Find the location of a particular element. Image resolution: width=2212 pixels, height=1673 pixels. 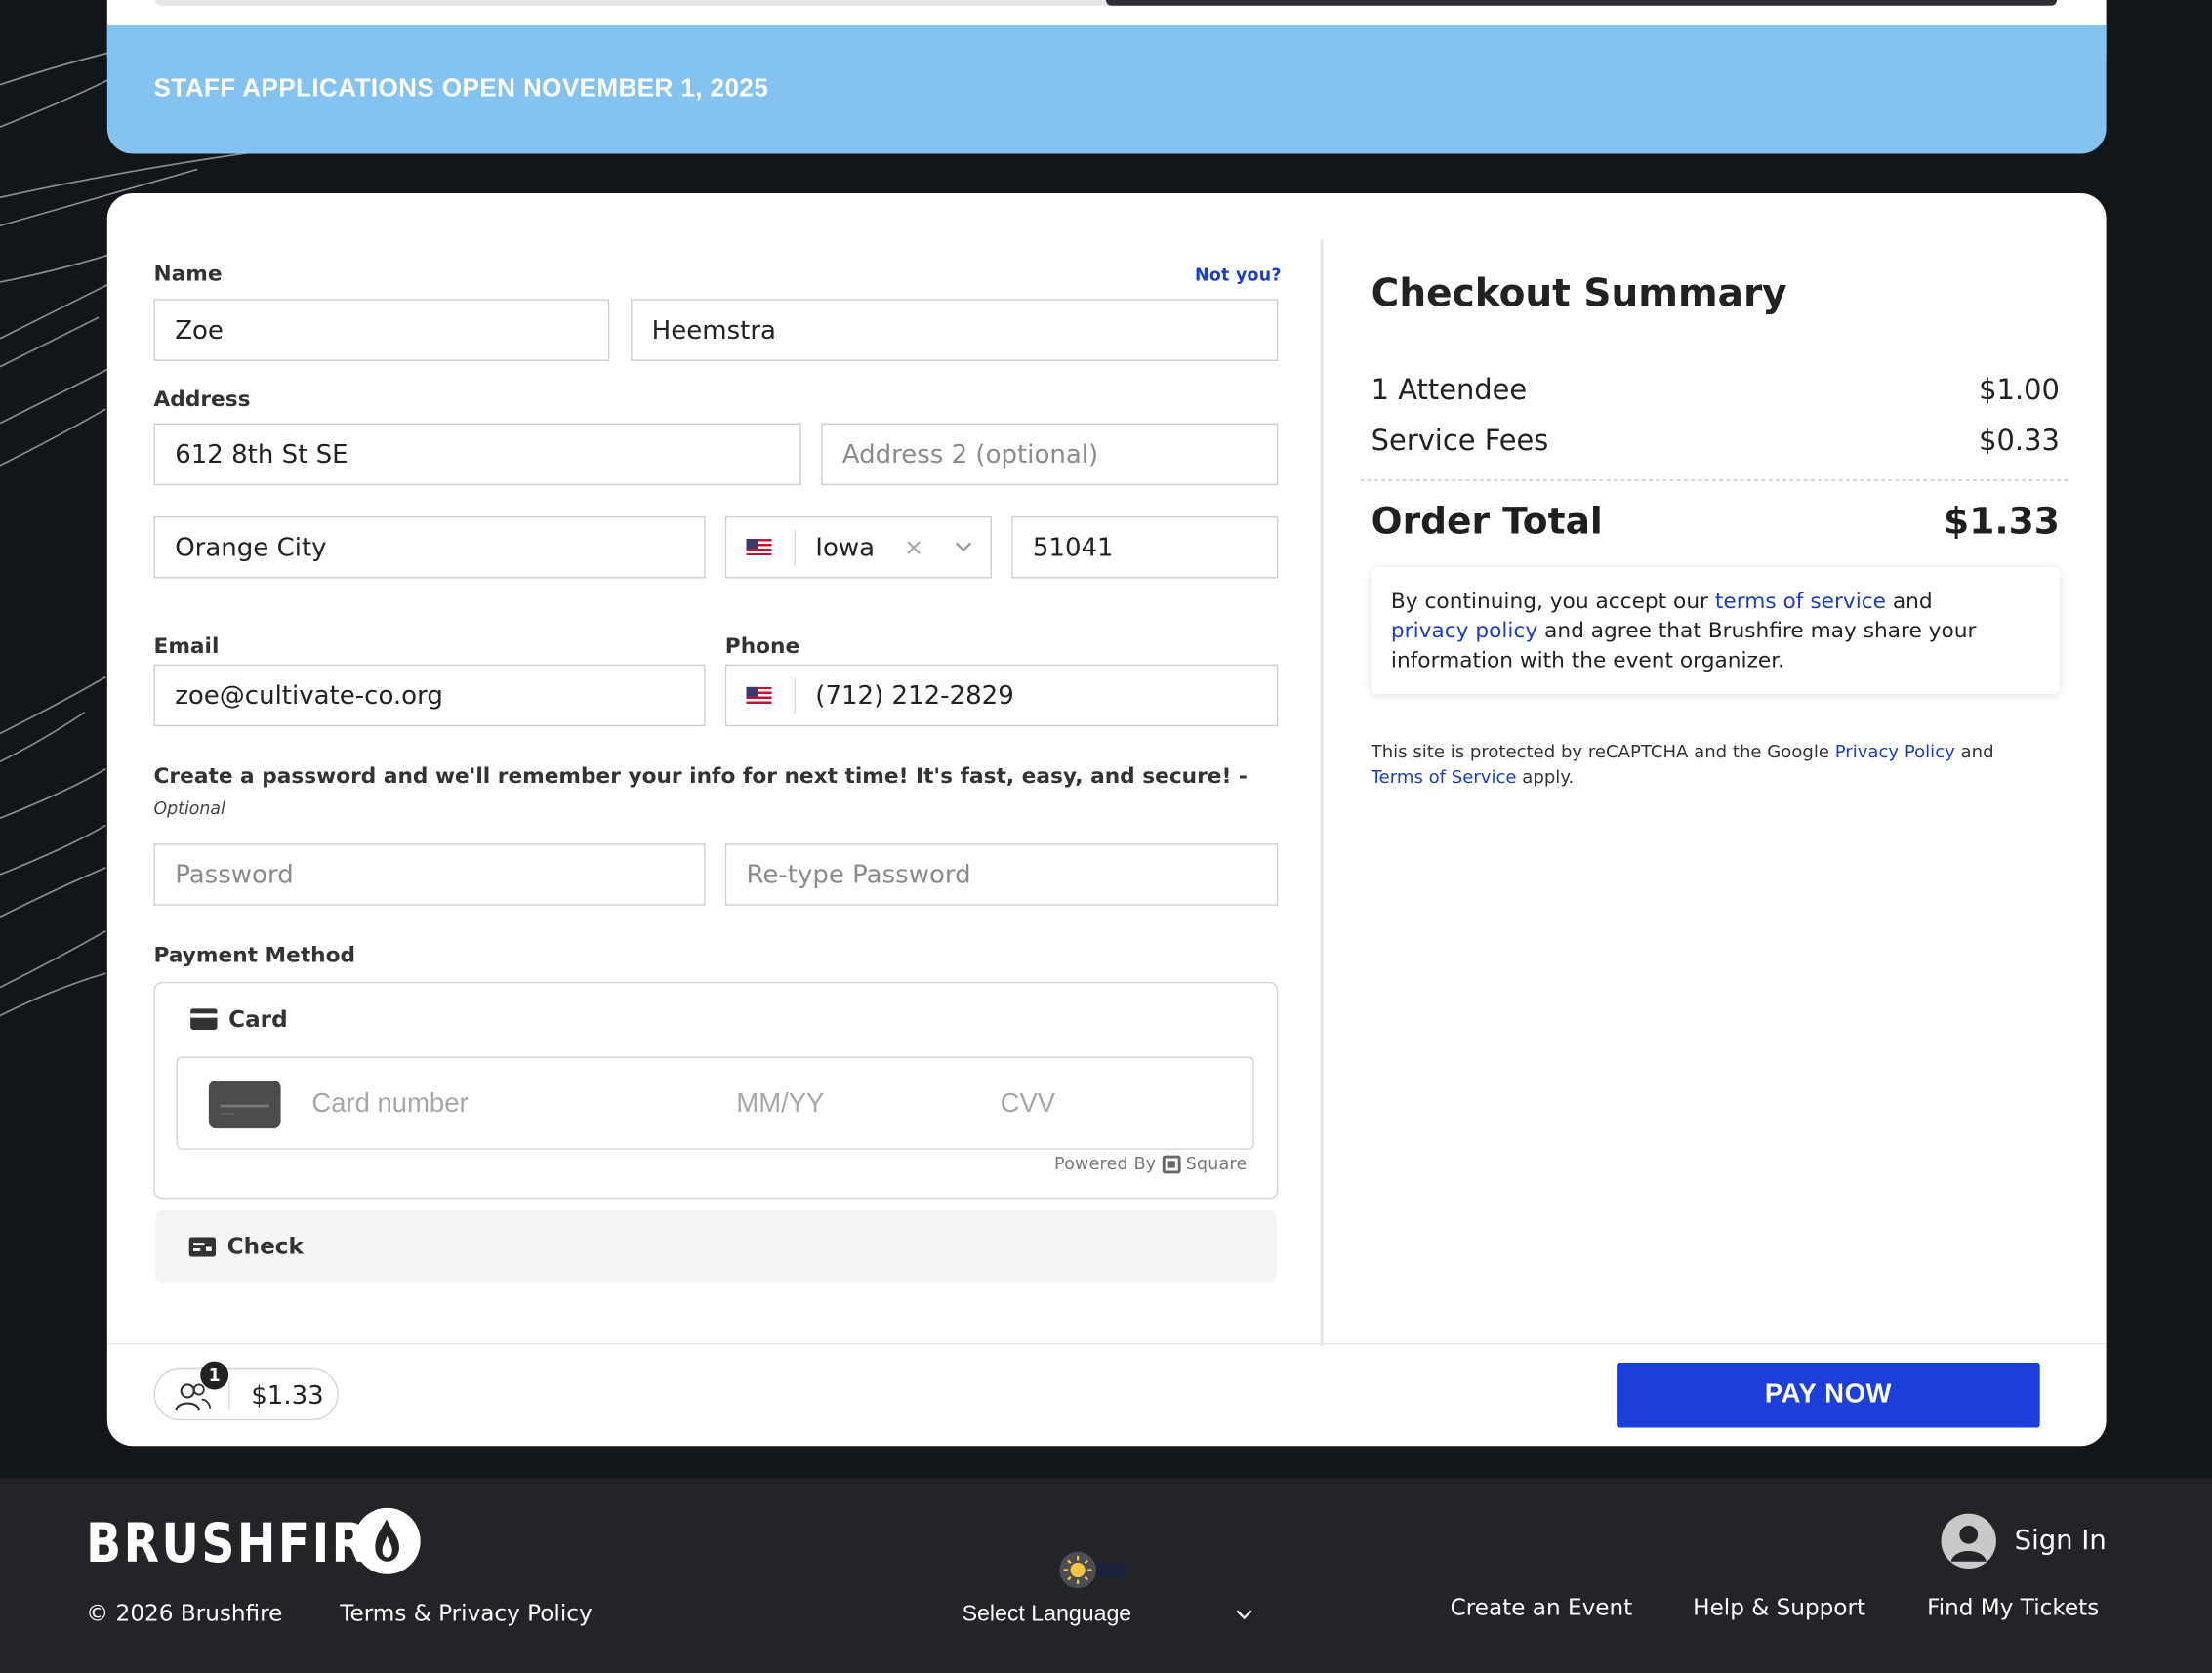

first-name-field: Zoe is located at coordinates (381, 330).